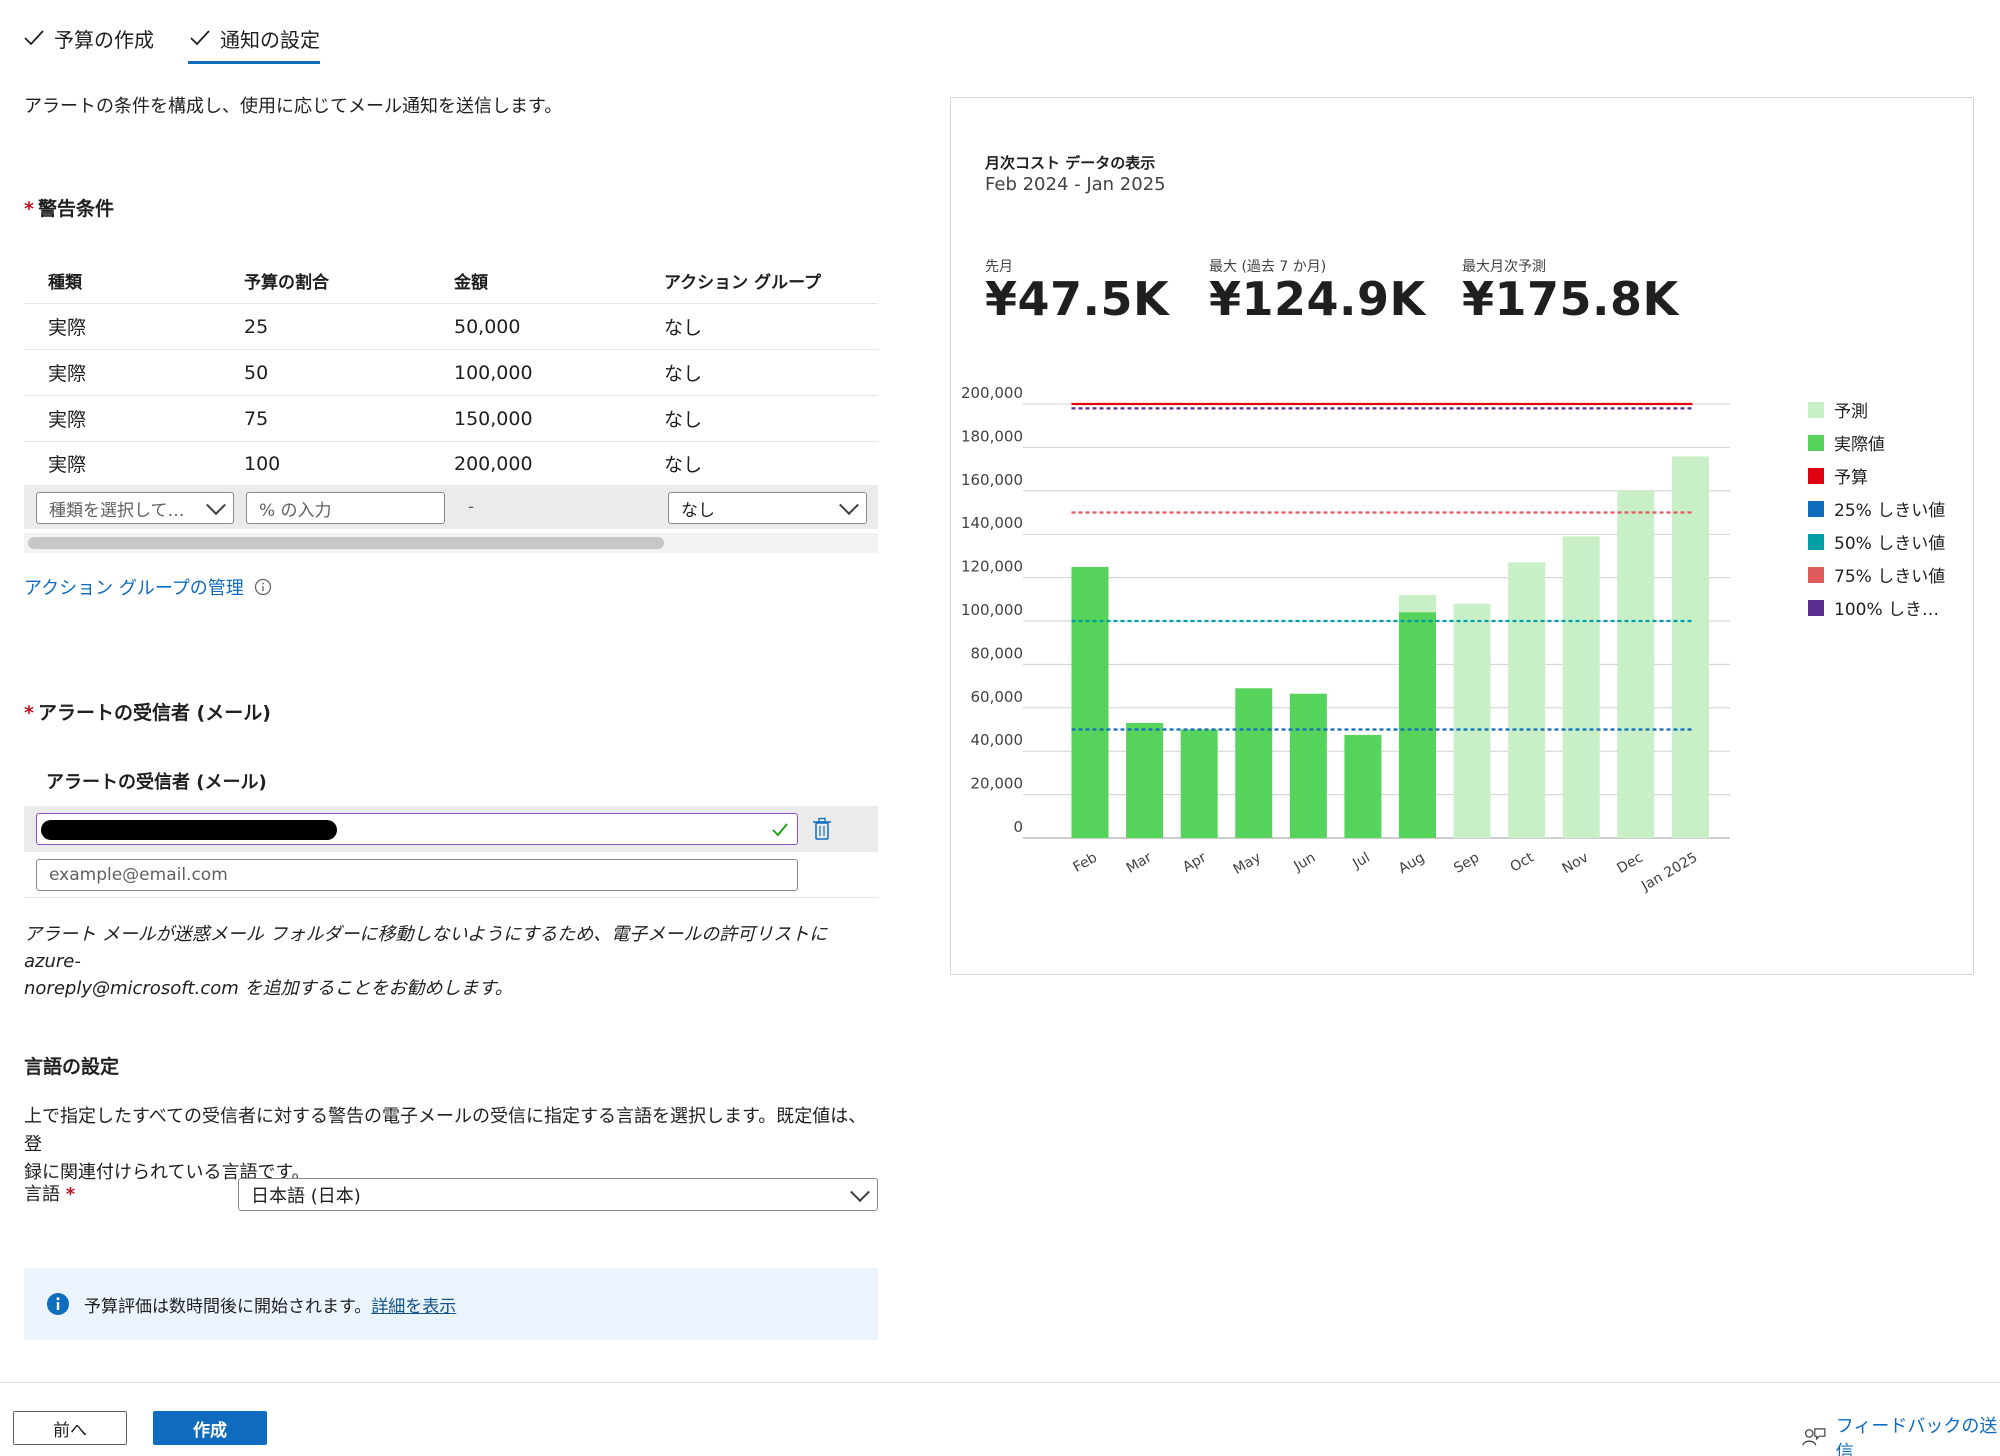  I want to click on action-group-value: なし, so click(698, 510).